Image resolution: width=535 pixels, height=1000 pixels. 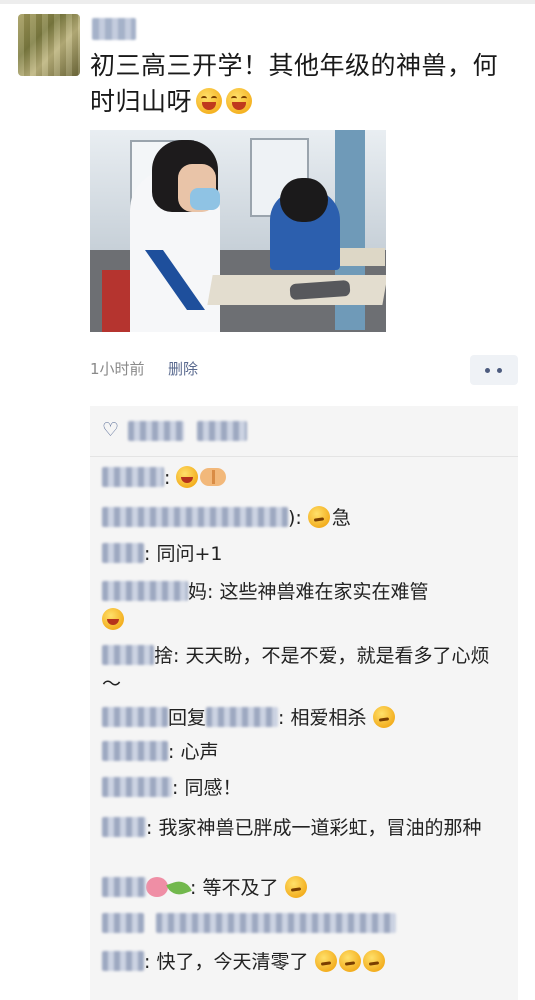 What do you see at coordinates (304, 788) in the screenshot?
I see `comment-item: : 同感！` at bounding box center [304, 788].